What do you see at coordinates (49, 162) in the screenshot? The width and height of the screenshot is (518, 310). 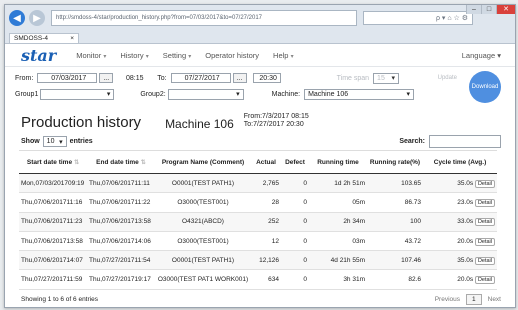 I see `column-header: Start date time` at bounding box center [49, 162].